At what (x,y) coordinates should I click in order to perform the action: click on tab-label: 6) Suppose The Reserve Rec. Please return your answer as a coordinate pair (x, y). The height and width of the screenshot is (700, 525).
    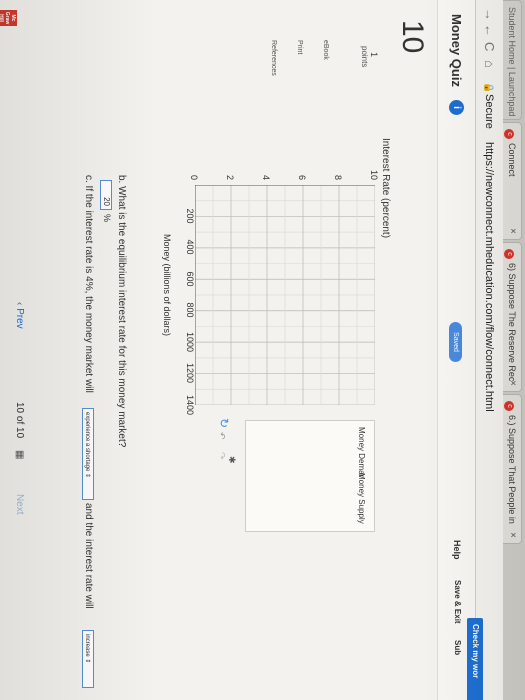
    Looking at the image, I should click on (512, 322).